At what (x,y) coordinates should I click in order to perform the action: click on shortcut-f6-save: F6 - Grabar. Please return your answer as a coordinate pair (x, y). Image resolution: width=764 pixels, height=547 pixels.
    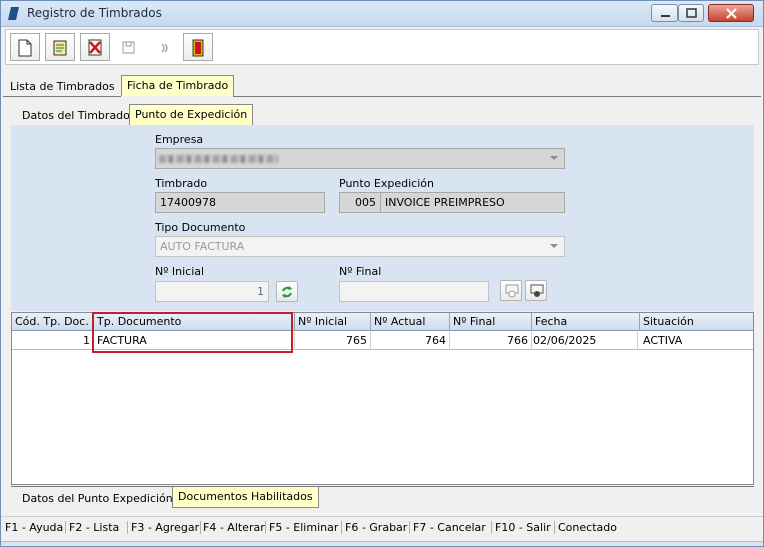
    Looking at the image, I should click on (377, 527).